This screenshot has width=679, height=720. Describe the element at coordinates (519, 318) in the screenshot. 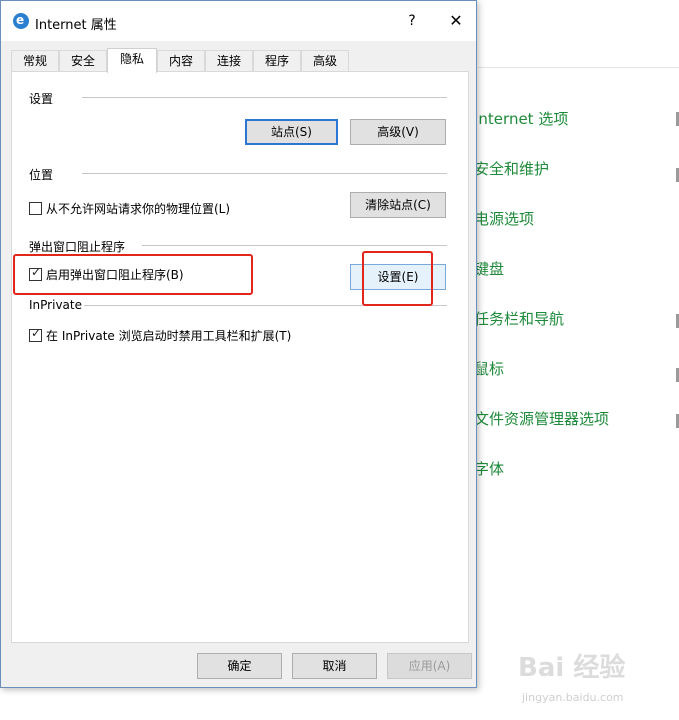

I see `link-taskbar-navigation: 任务栏和导航` at that location.